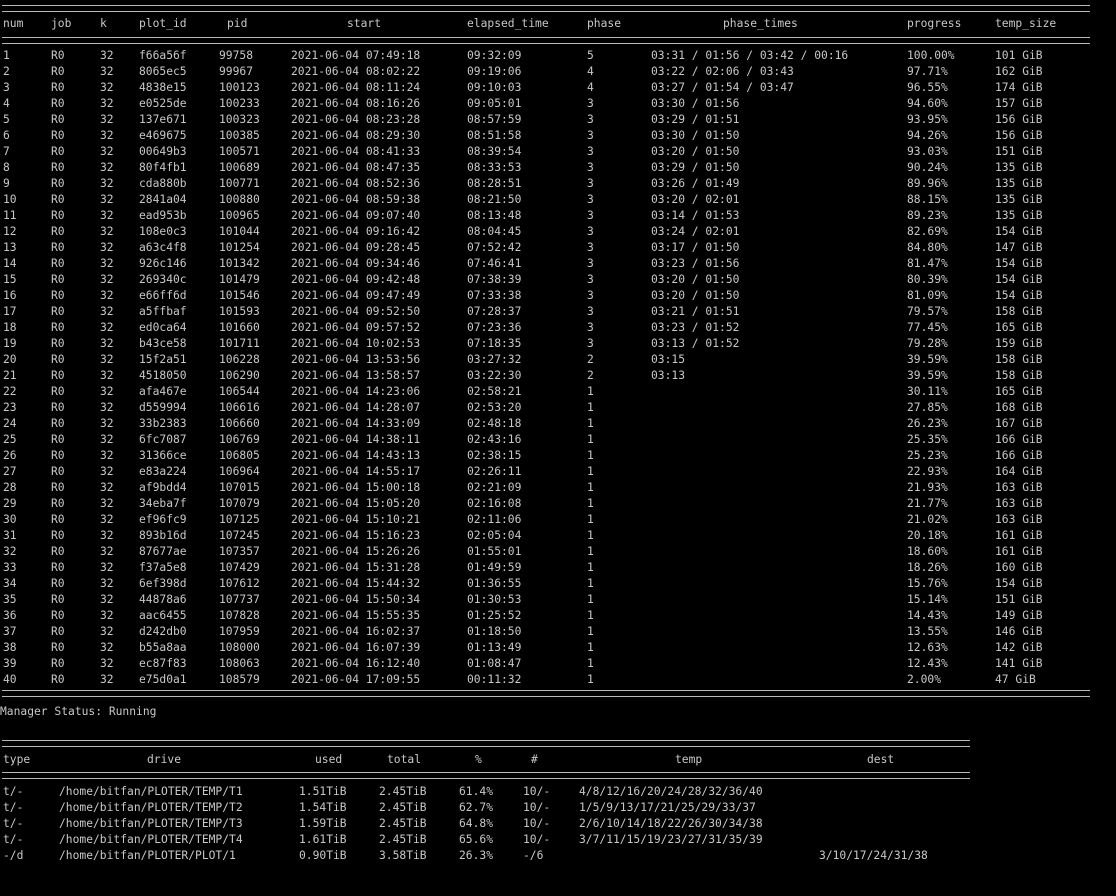 Image resolution: width=1116 pixels, height=896 pixels. Describe the element at coordinates (163, 183) in the screenshot. I see `cell-plot-id: cda880b` at that location.